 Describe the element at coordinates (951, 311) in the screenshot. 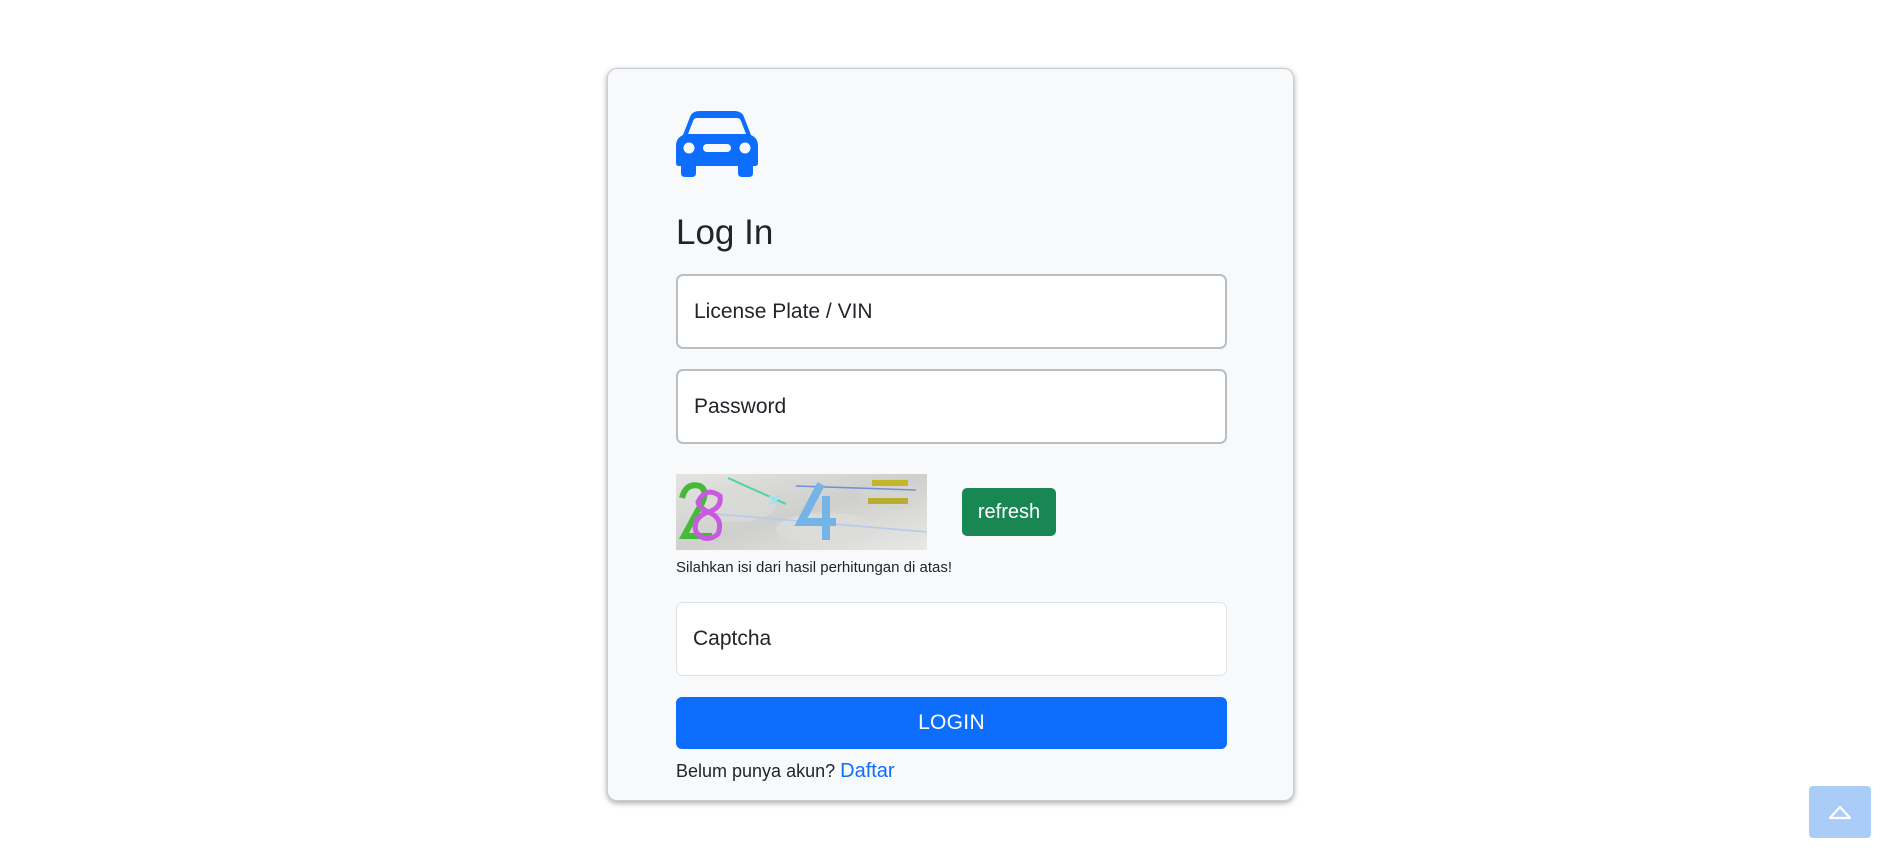

I see `license-plate-input` at that location.